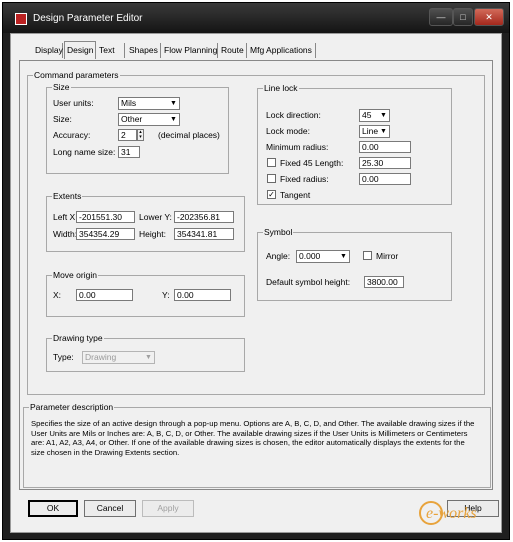  Describe the element at coordinates (293, 115) in the screenshot. I see `lock-direction-label: Lock direction:` at that location.